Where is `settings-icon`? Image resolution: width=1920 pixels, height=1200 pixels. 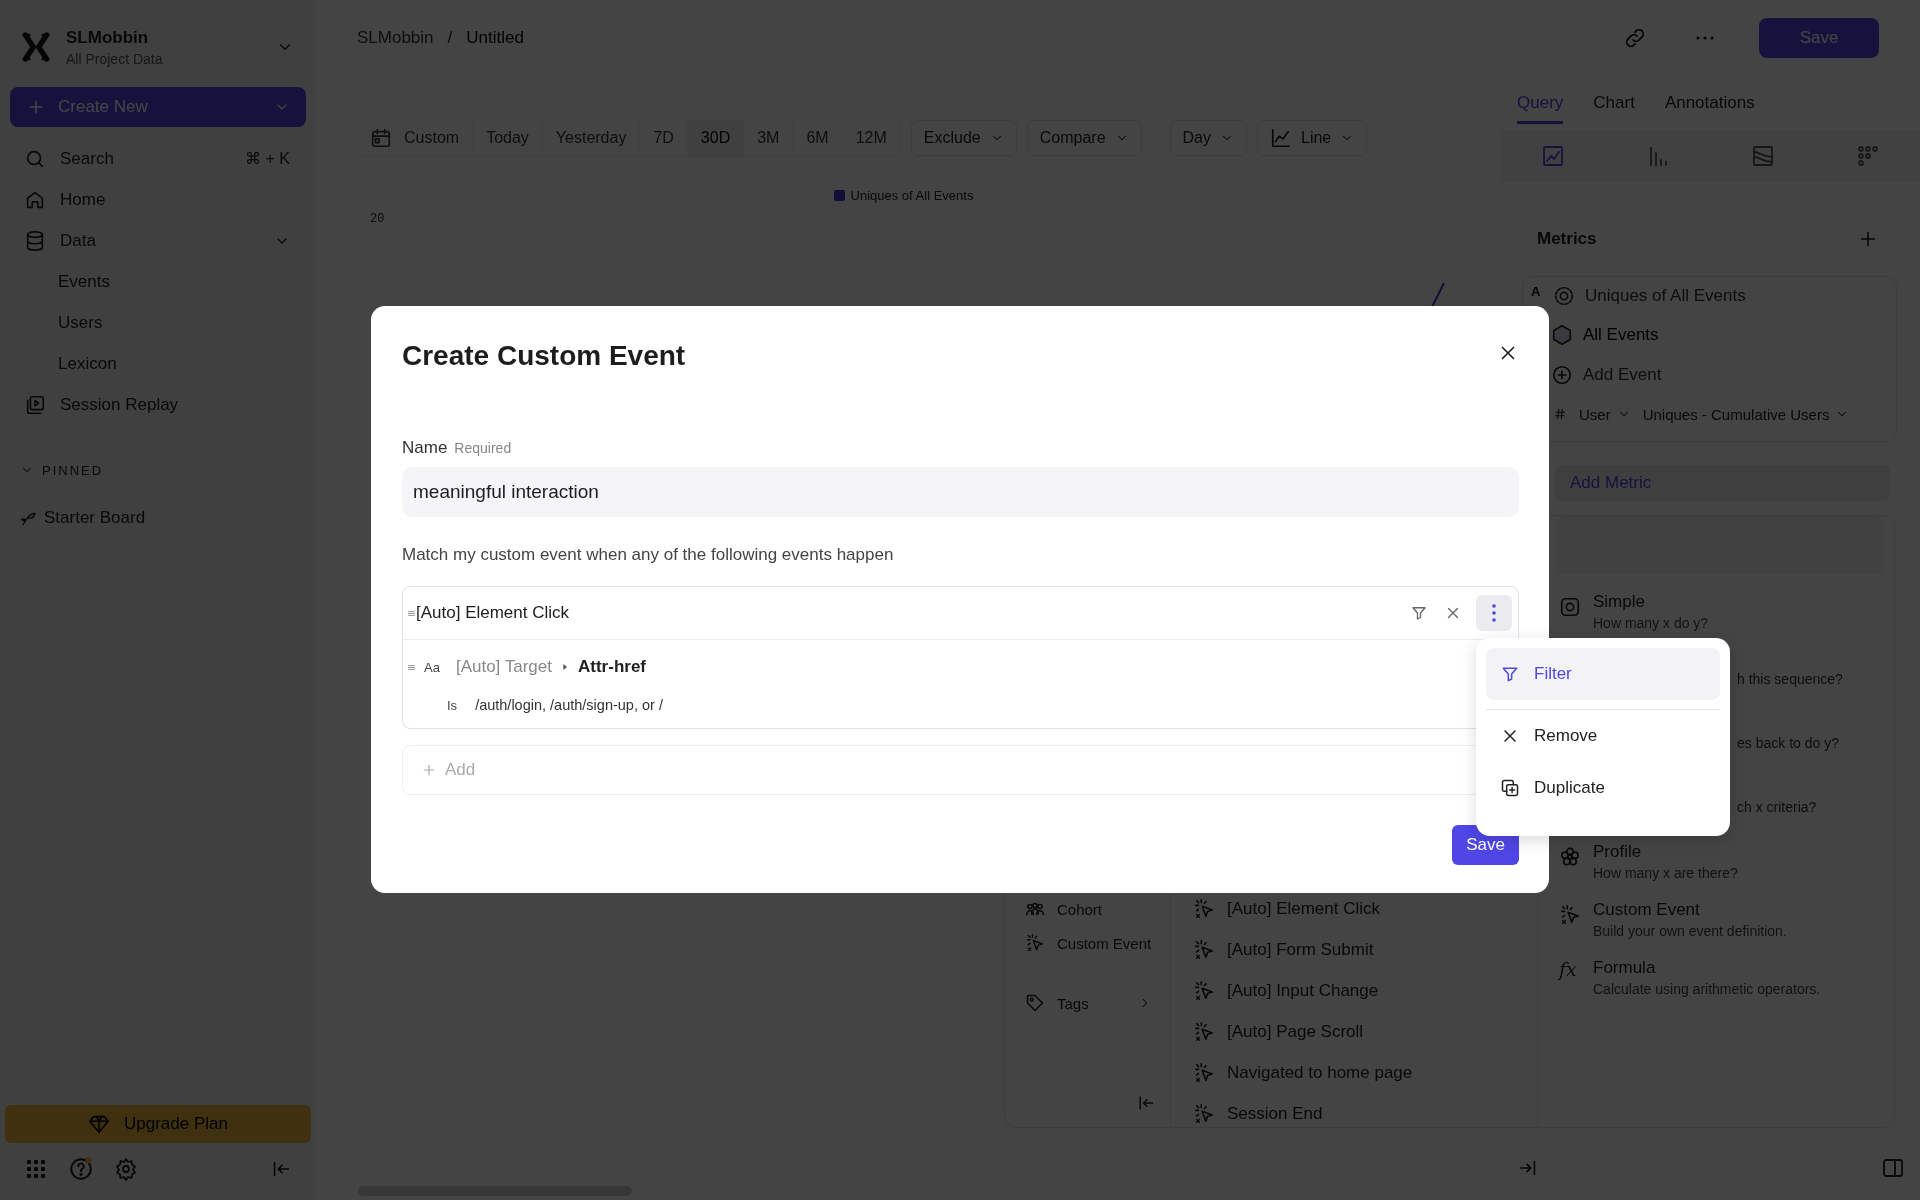 settings-icon is located at coordinates (126, 1169).